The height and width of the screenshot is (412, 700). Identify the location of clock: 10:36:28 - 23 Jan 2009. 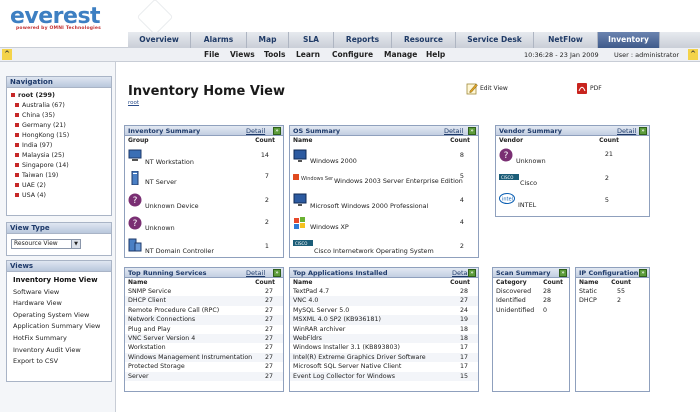
(561, 55).